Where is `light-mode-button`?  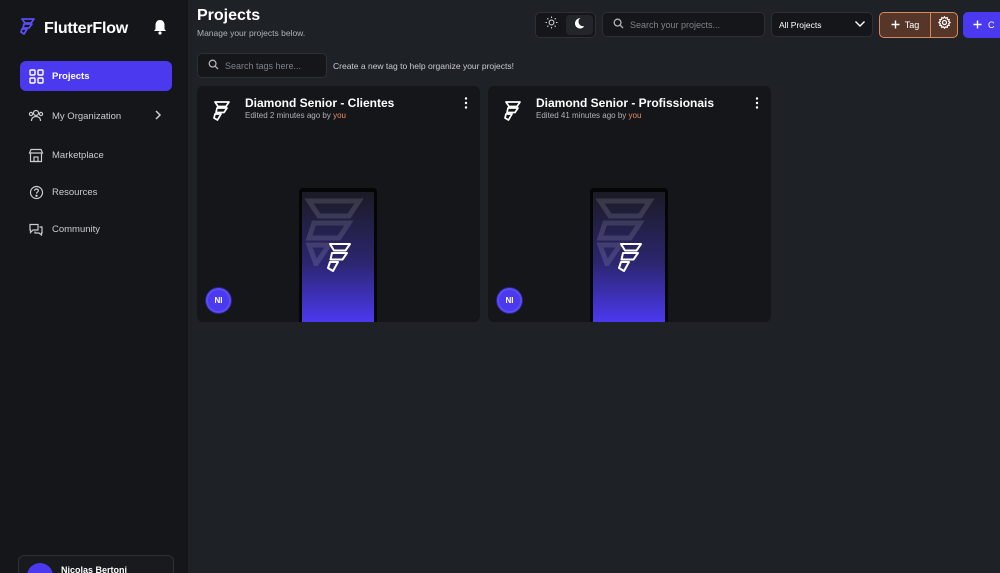
light-mode-button is located at coordinates (552, 25).